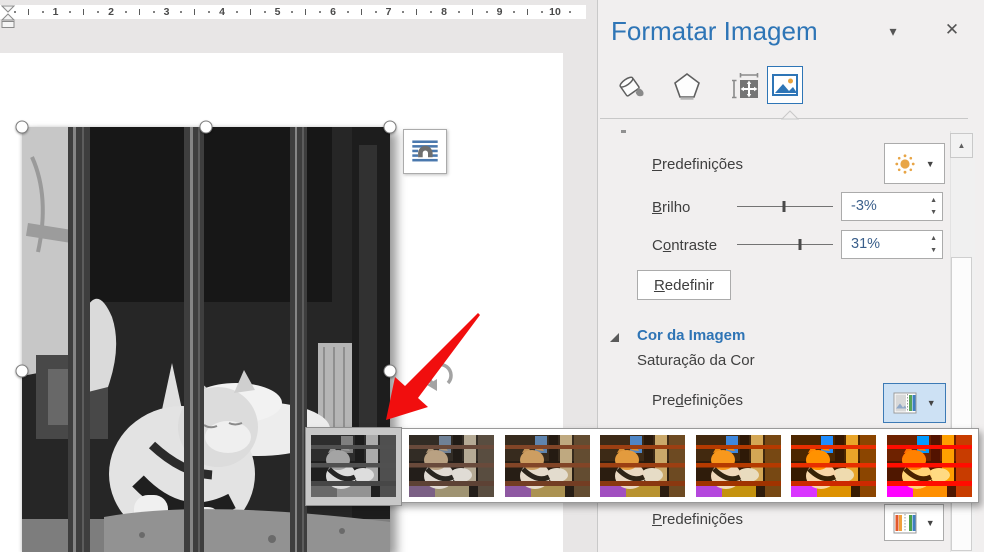  I want to click on gallery-selected-item, so click(353, 466).